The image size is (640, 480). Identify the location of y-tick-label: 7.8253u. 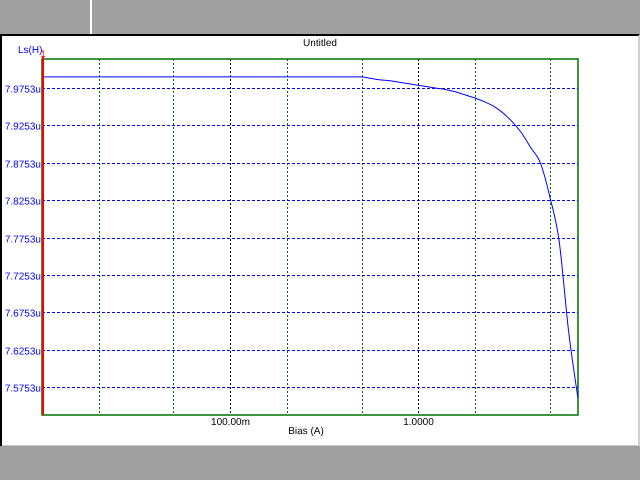
(22, 202).